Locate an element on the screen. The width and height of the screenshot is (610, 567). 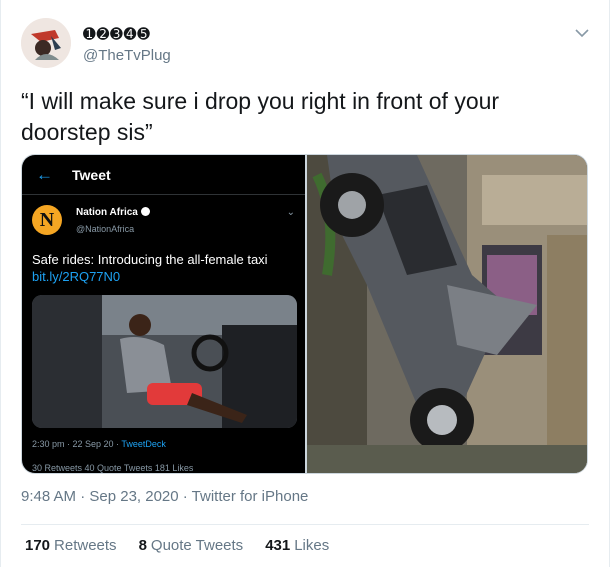
embedded-meta-time: 2:30 pm · 22 Sep 20 · is located at coordinates (77, 444).